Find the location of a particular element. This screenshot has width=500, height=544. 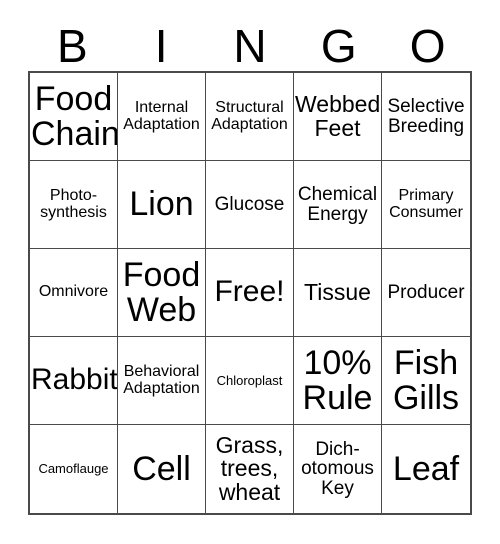

bingo-cell-r5c3: Grass, trees, wheat is located at coordinates (250, 469).